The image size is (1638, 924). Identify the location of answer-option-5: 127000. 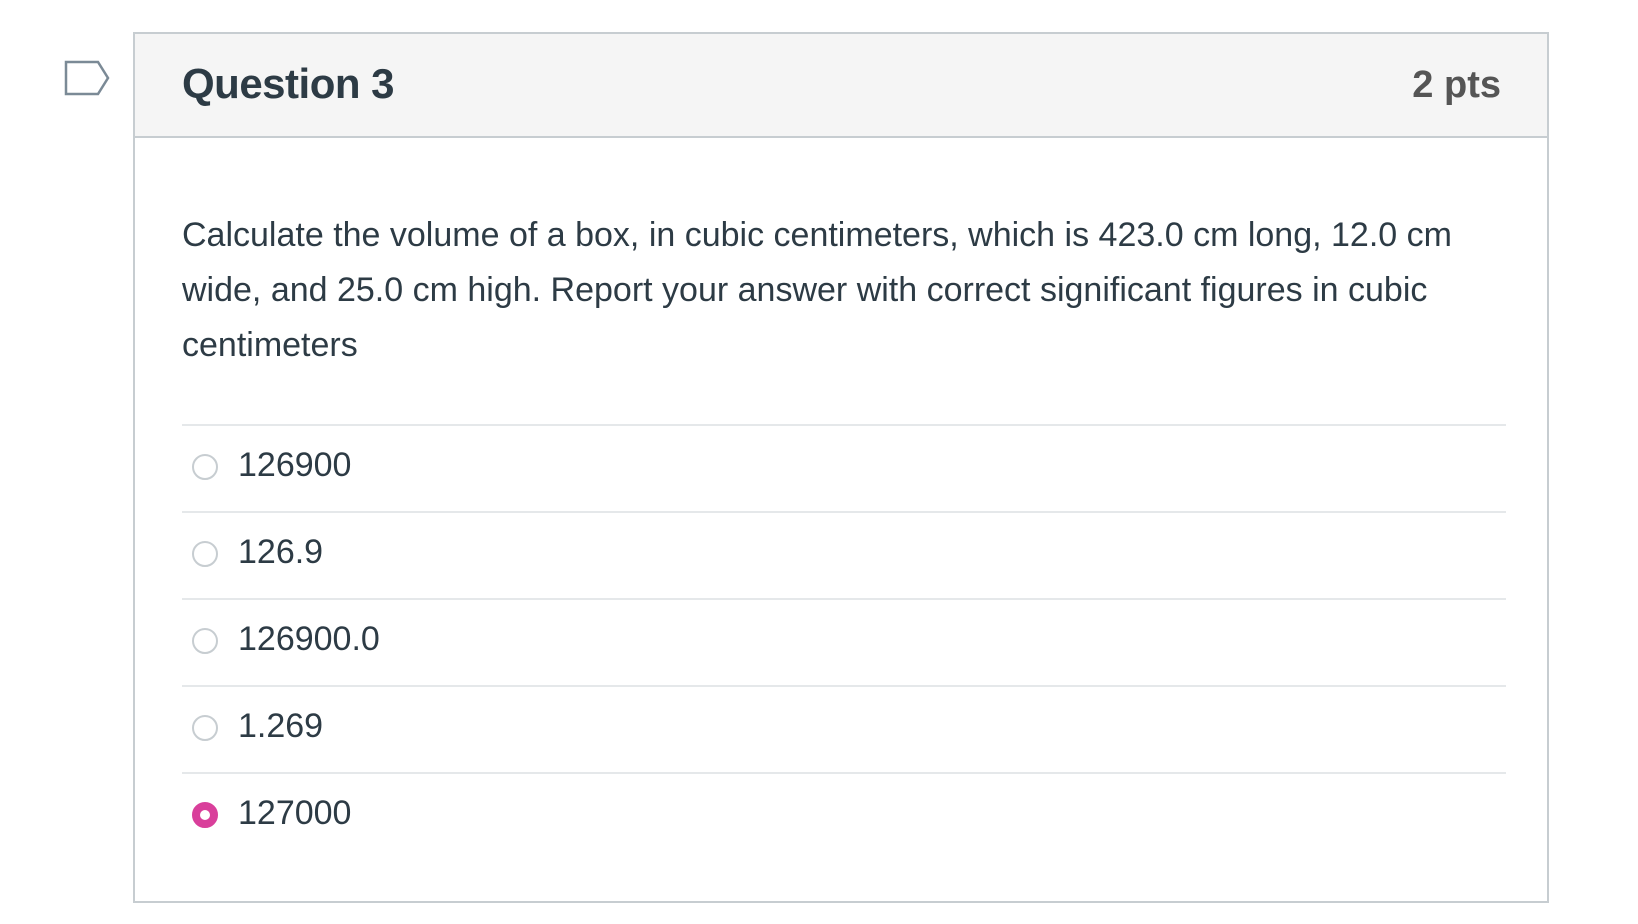
(844, 816).